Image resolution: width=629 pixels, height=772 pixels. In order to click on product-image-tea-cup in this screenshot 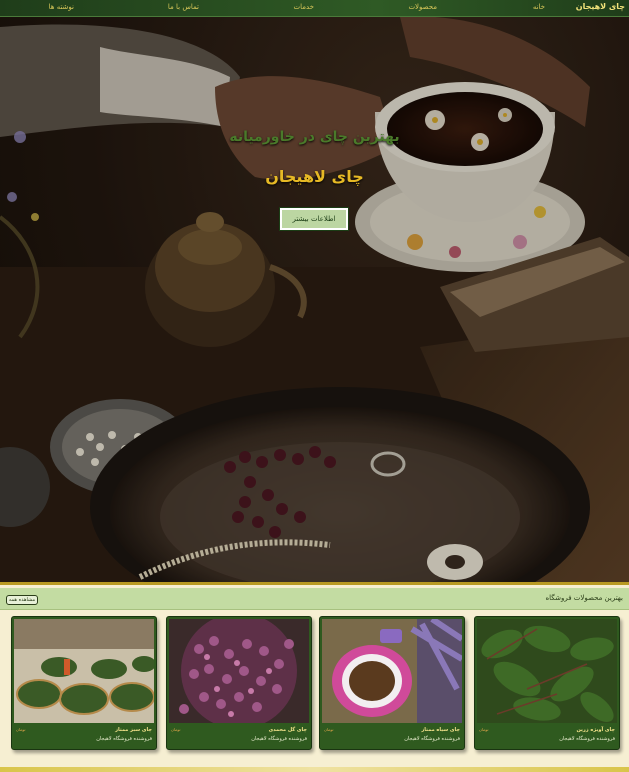, I will do `click(392, 671)`.